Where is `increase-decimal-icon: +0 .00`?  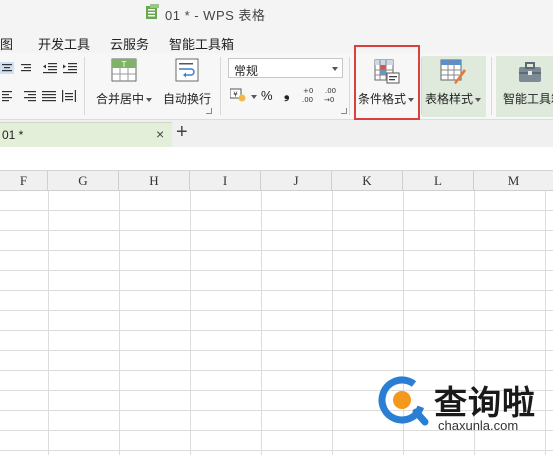
increase-decimal-icon: +0 .00 is located at coordinates (310, 95).